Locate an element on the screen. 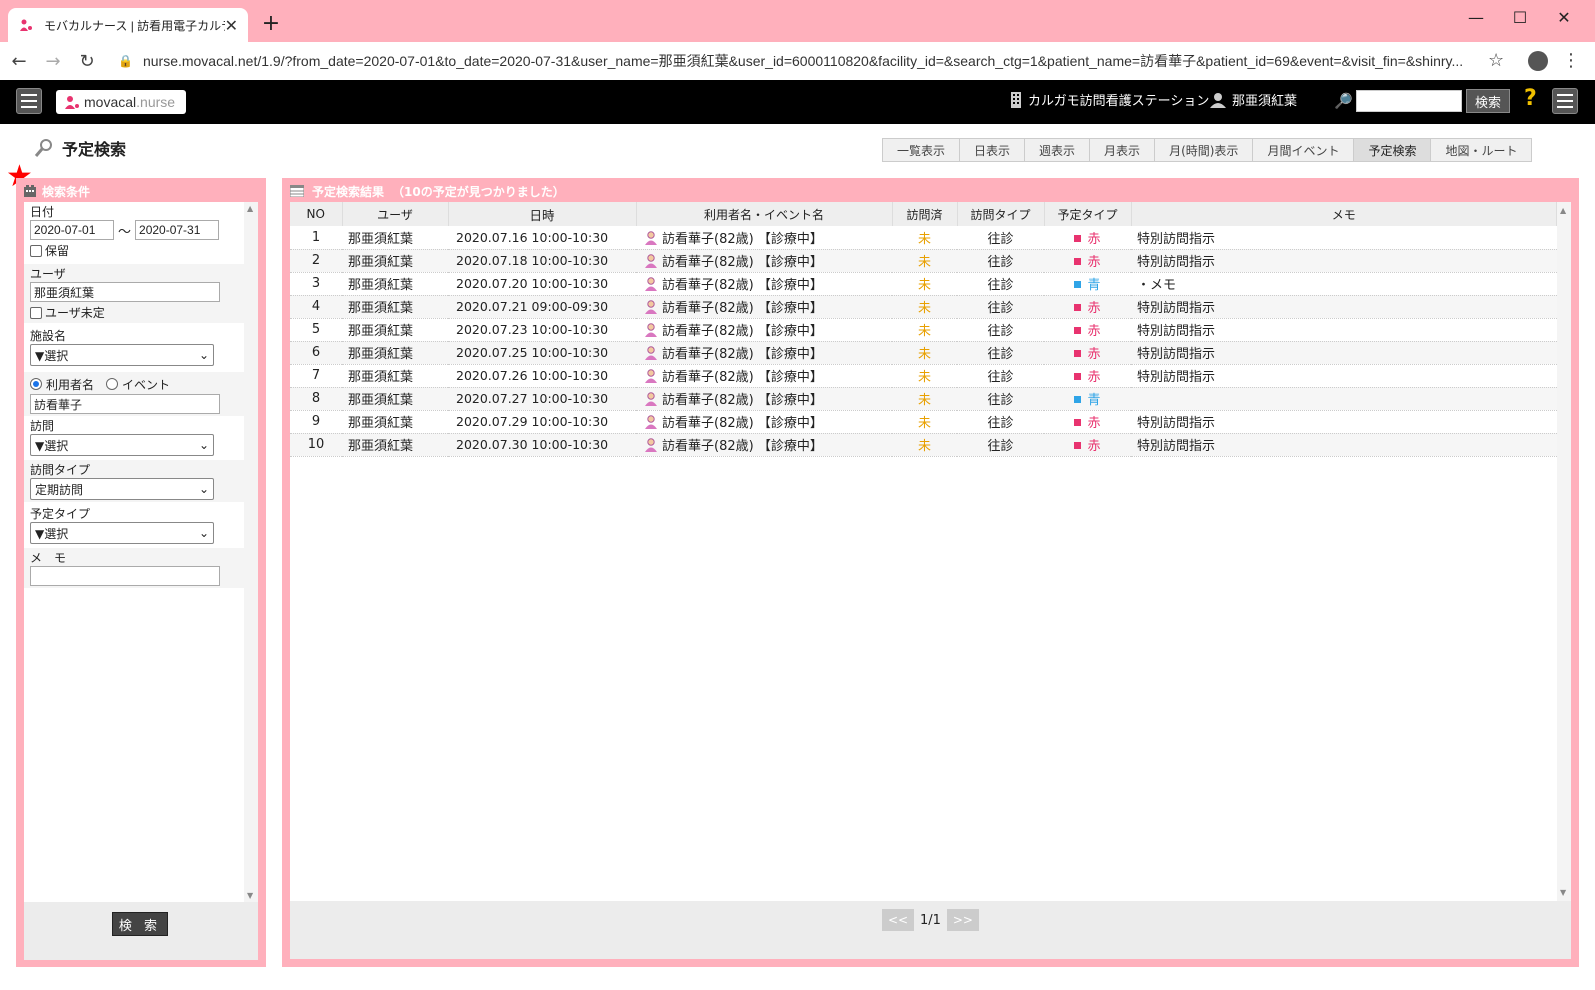 The width and height of the screenshot is (1595, 990). cell-datetime: 2020.07.30 10:00-10:30 is located at coordinates (542, 445).